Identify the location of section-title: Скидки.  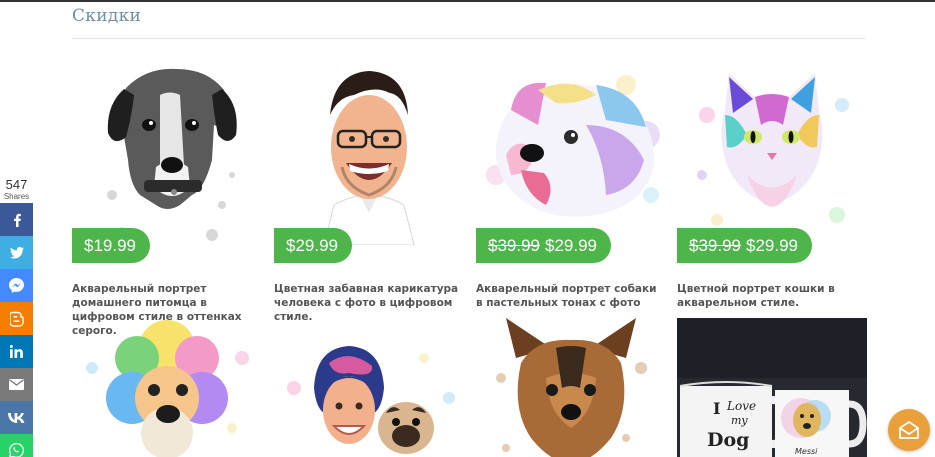
(107, 16).